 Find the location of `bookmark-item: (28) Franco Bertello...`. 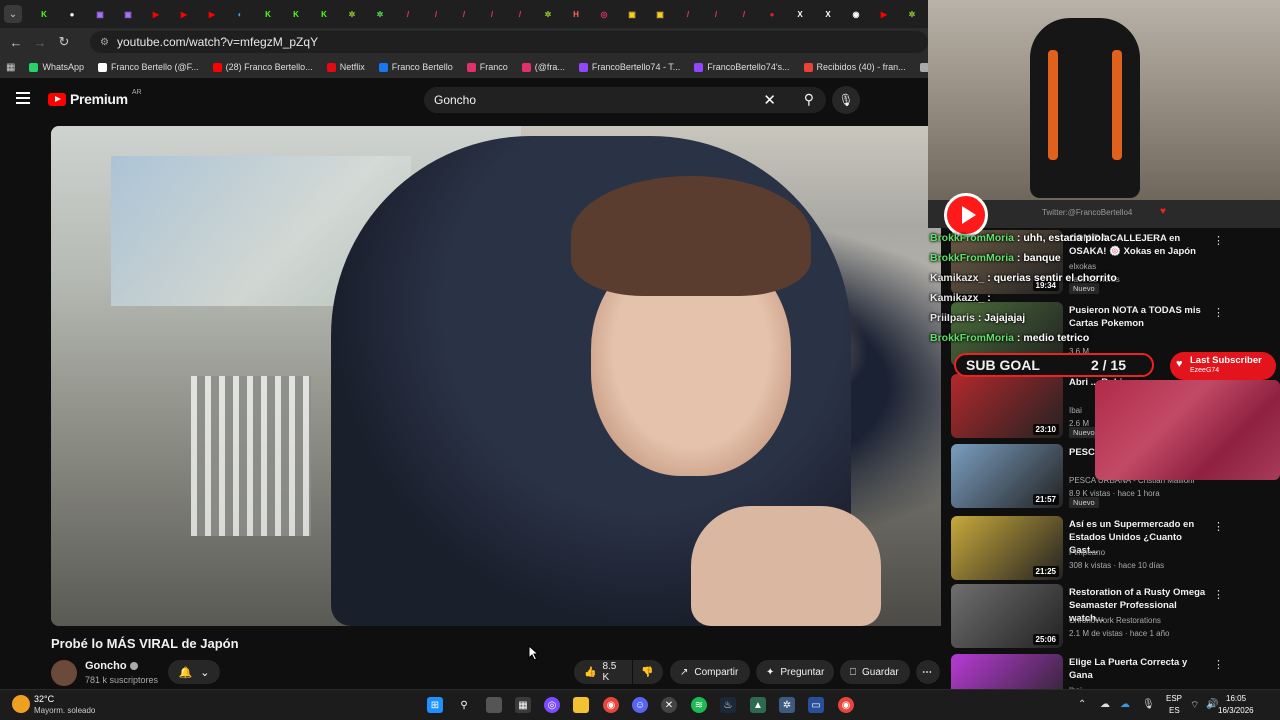

bookmark-item: (28) Franco Bertello... is located at coordinates (262, 67).